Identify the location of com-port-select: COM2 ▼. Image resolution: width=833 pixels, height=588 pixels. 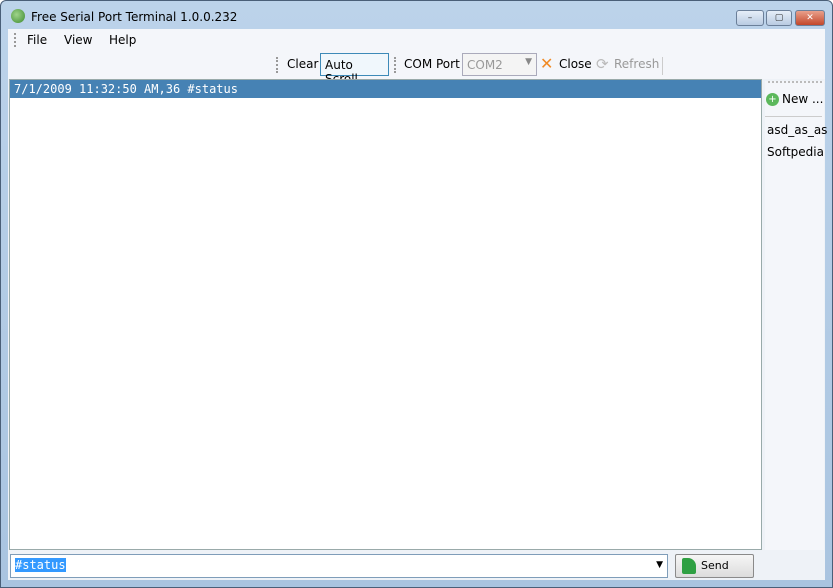
(499, 64).